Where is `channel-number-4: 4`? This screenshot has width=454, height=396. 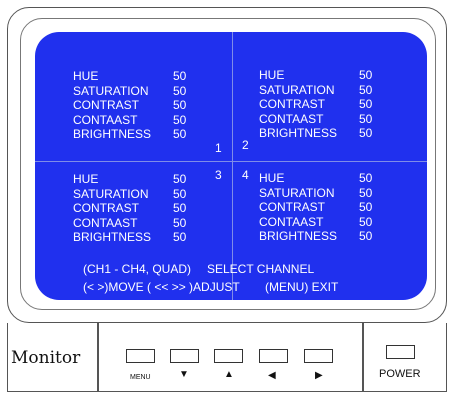 channel-number-4: 4 is located at coordinates (245, 175).